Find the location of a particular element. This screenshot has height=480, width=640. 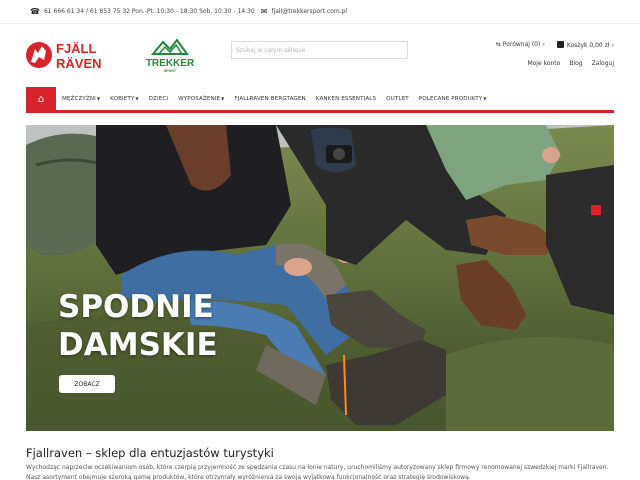

nav-label: FJALLRAVEN BERGTAGEN is located at coordinates (270, 99).